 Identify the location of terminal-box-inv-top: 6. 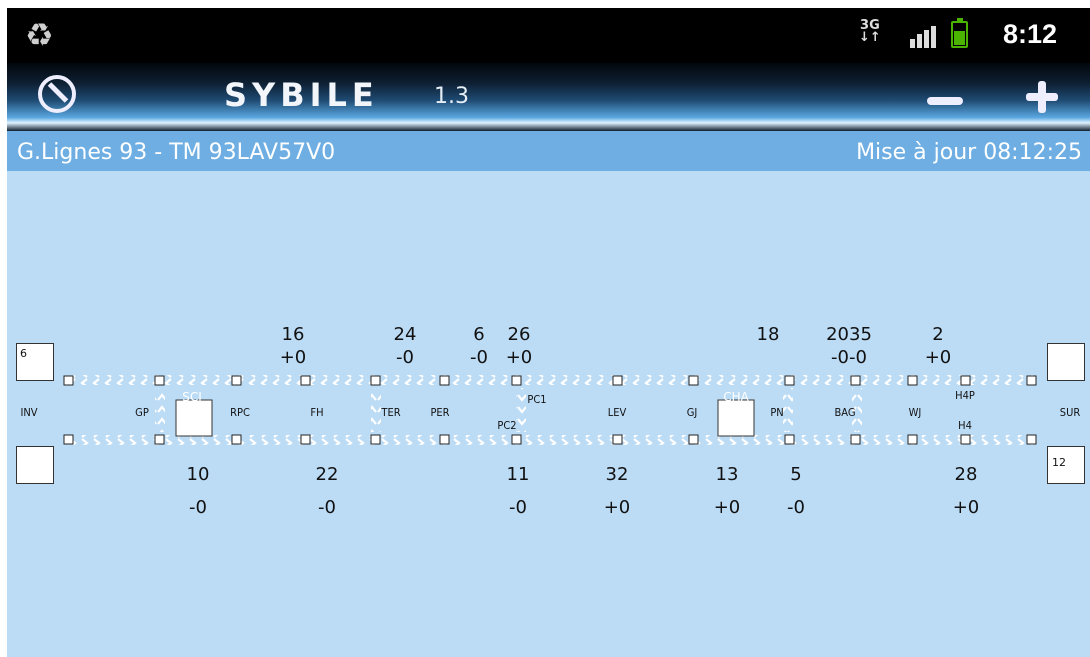
(35, 362).